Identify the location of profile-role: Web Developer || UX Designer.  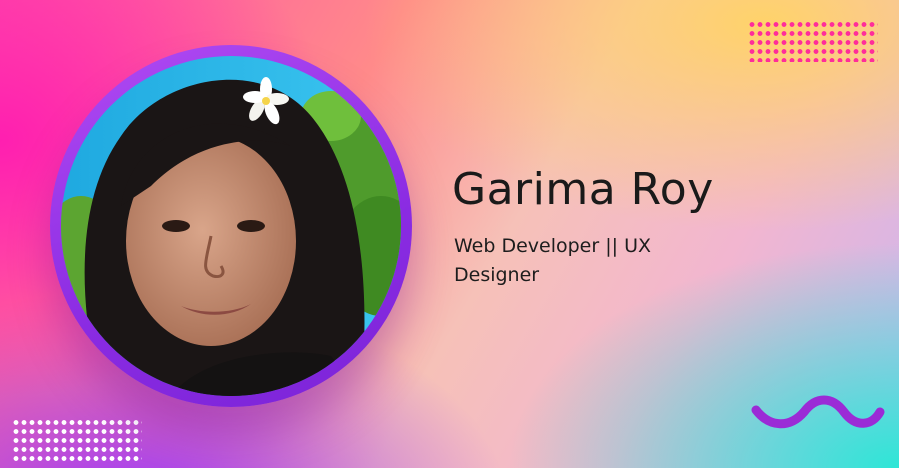
(552, 260).